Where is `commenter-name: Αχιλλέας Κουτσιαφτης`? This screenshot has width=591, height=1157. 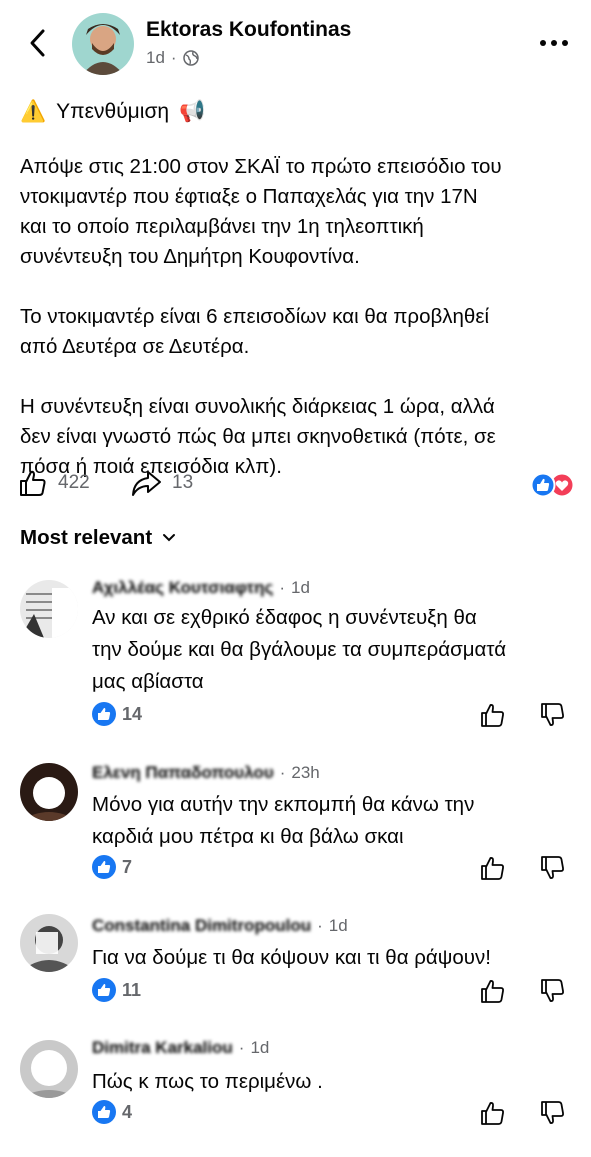
commenter-name: Αχιλλέας Κουτσιαφτης is located at coordinates (182, 588).